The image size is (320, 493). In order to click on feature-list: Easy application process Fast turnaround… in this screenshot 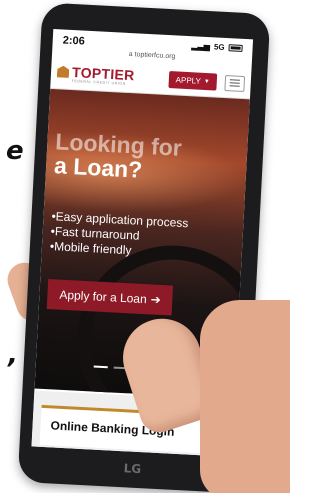, I will do `click(119, 235)`.